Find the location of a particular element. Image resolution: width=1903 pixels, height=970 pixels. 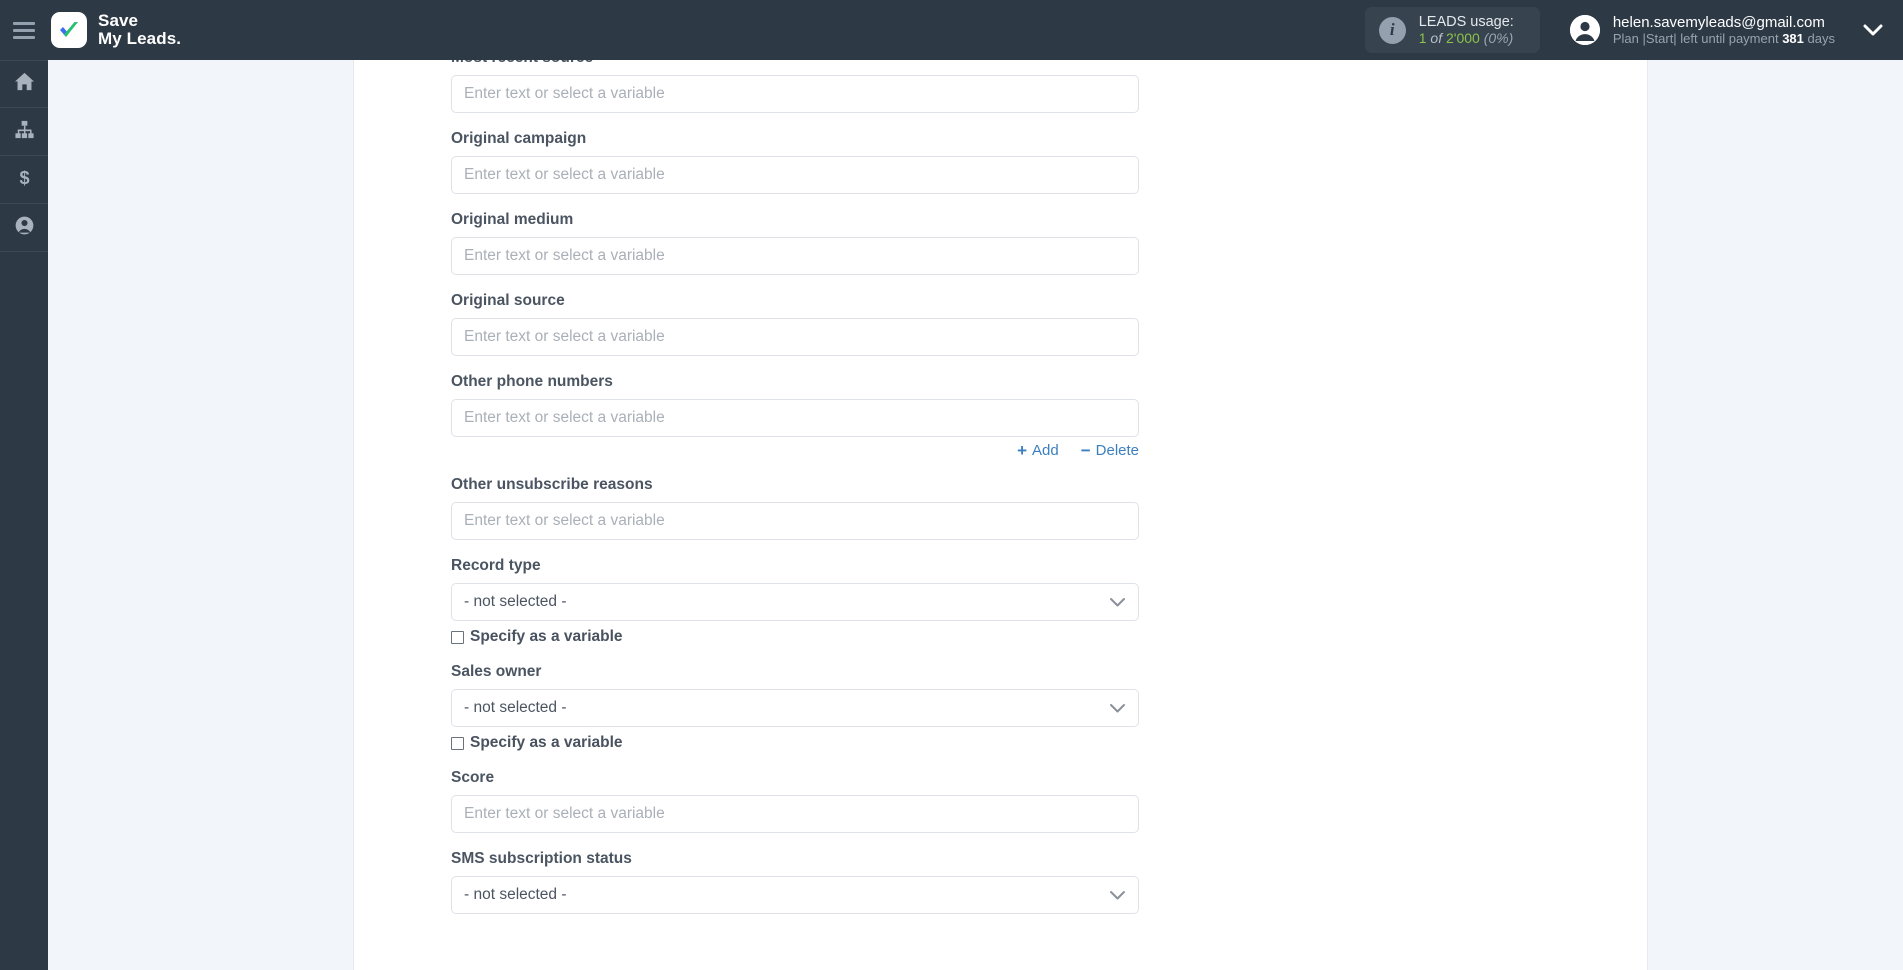

form-field: Other unsubscribe reasons is located at coordinates (796, 507).